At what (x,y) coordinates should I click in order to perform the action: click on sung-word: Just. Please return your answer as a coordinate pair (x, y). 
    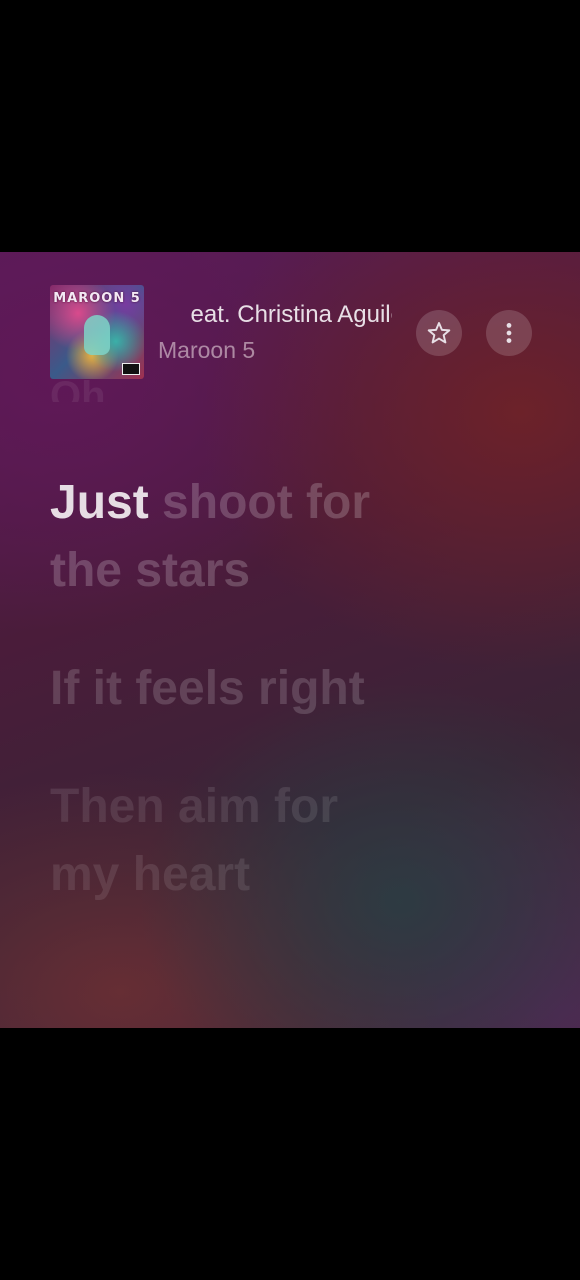
    Looking at the image, I should click on (99, 502).